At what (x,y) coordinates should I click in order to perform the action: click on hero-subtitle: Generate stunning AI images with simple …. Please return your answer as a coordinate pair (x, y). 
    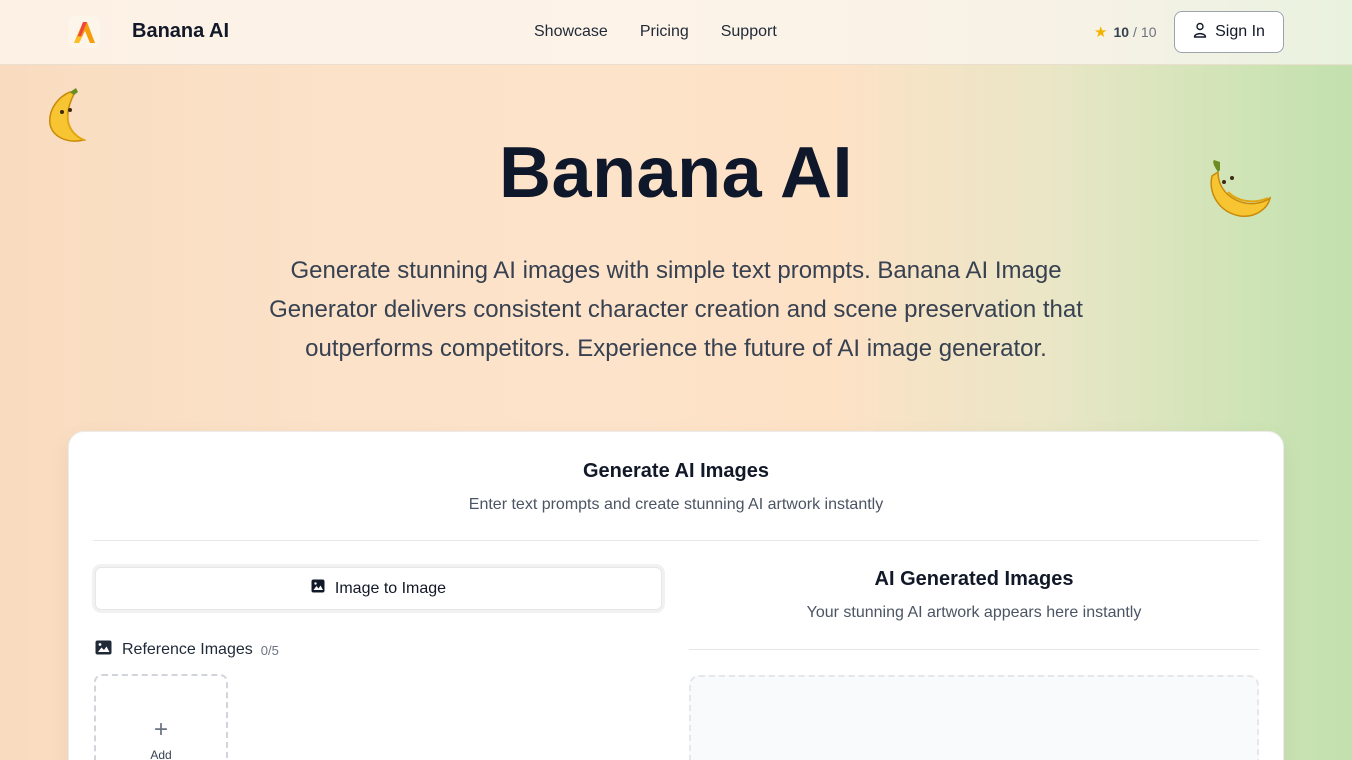
    Looking at the image, I should click on (676, 309).